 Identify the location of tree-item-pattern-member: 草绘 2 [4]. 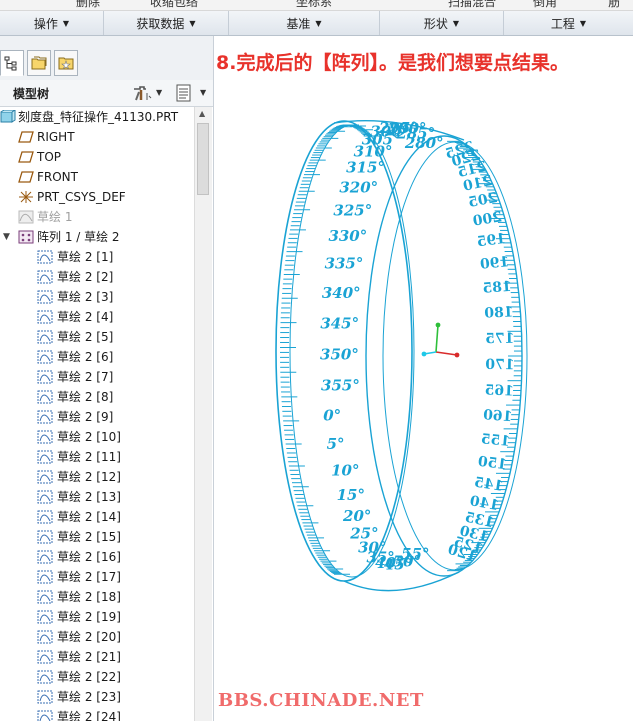
(97, 317).